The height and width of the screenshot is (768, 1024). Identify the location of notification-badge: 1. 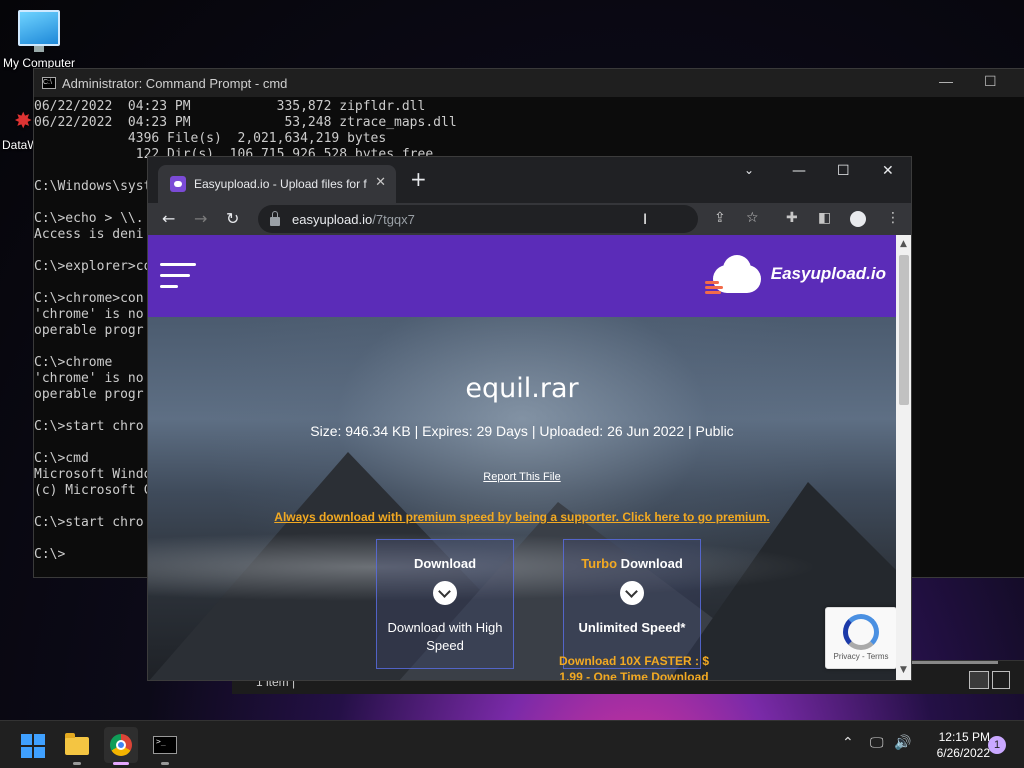
(997, 745).